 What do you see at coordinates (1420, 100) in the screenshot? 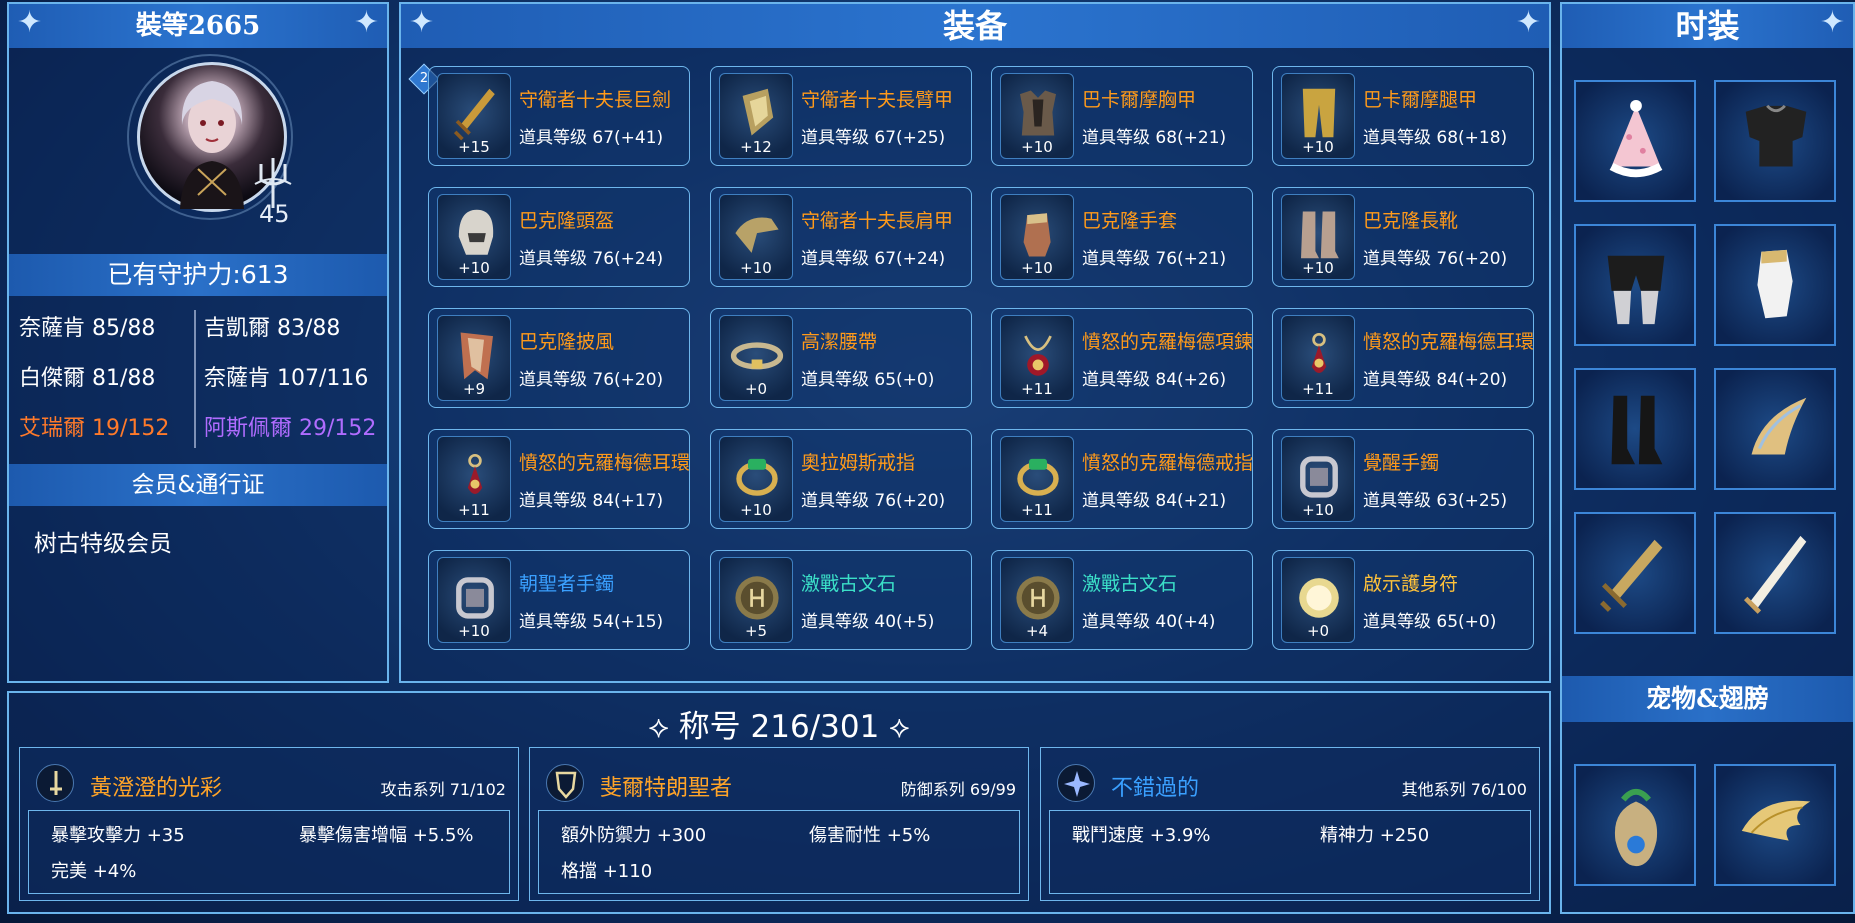
I see `item-name: 巴卡爾摩腿甲` at bounding box center [1420, 100].